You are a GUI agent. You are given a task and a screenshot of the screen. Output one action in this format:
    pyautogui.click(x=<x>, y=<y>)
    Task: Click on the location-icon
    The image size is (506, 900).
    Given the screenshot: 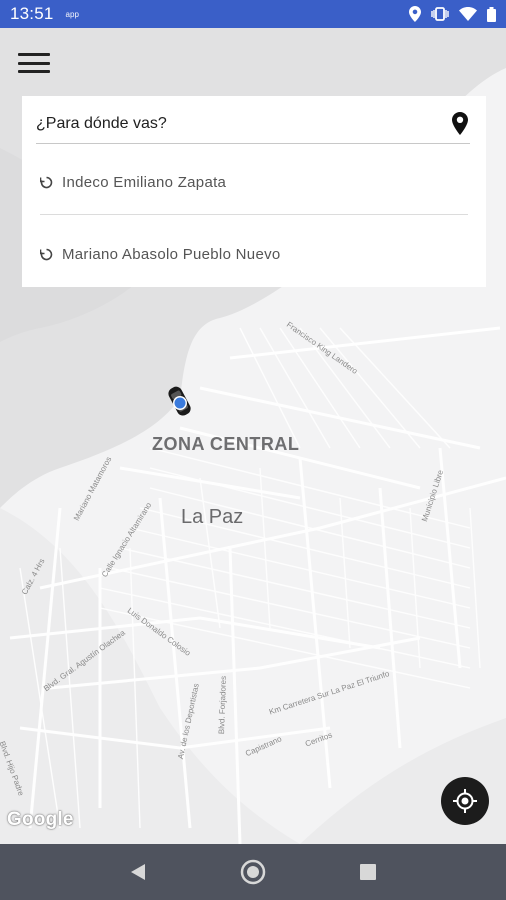 What is the action you would take?
    pyautogui.click(x=415, y=14)
    